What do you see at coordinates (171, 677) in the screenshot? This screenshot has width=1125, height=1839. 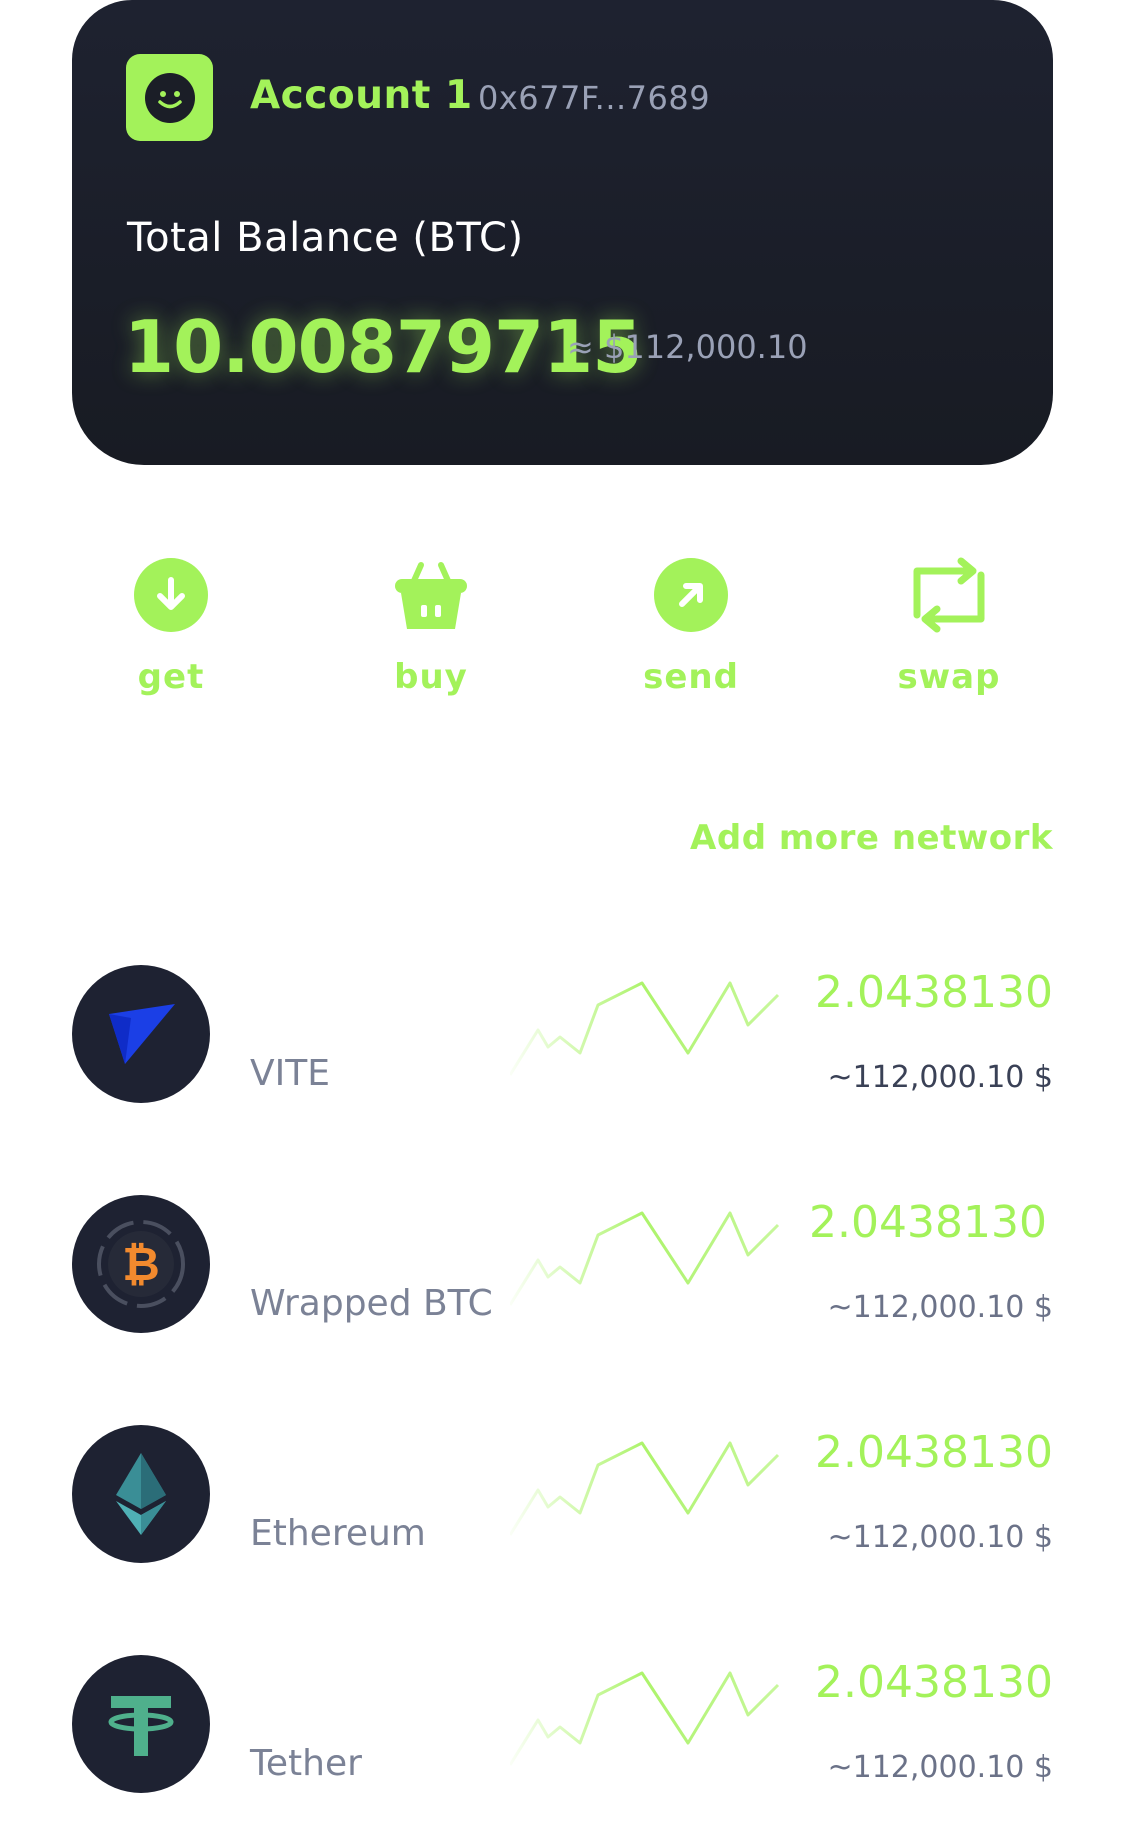 I see `get-label: get` at bounding box center [171, 677].